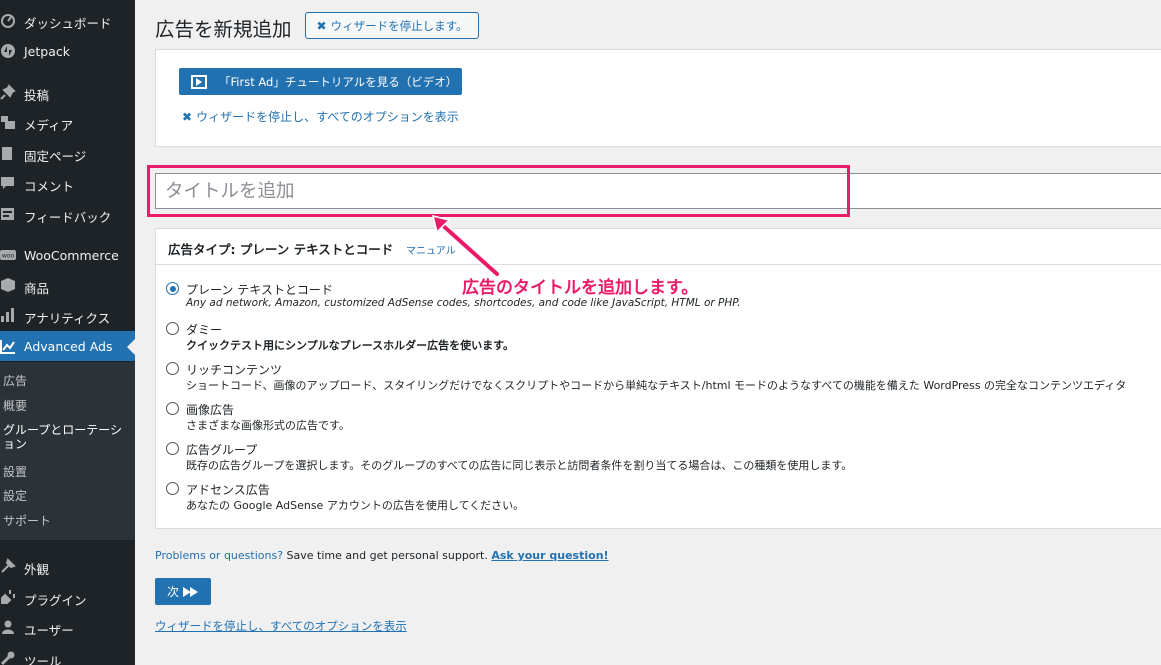 Image resolution: width=1161 pixels, height=665 pixels. Describe the element at coordinates (172, 592) in the screenshot. I see `next-label: 次` at that location.